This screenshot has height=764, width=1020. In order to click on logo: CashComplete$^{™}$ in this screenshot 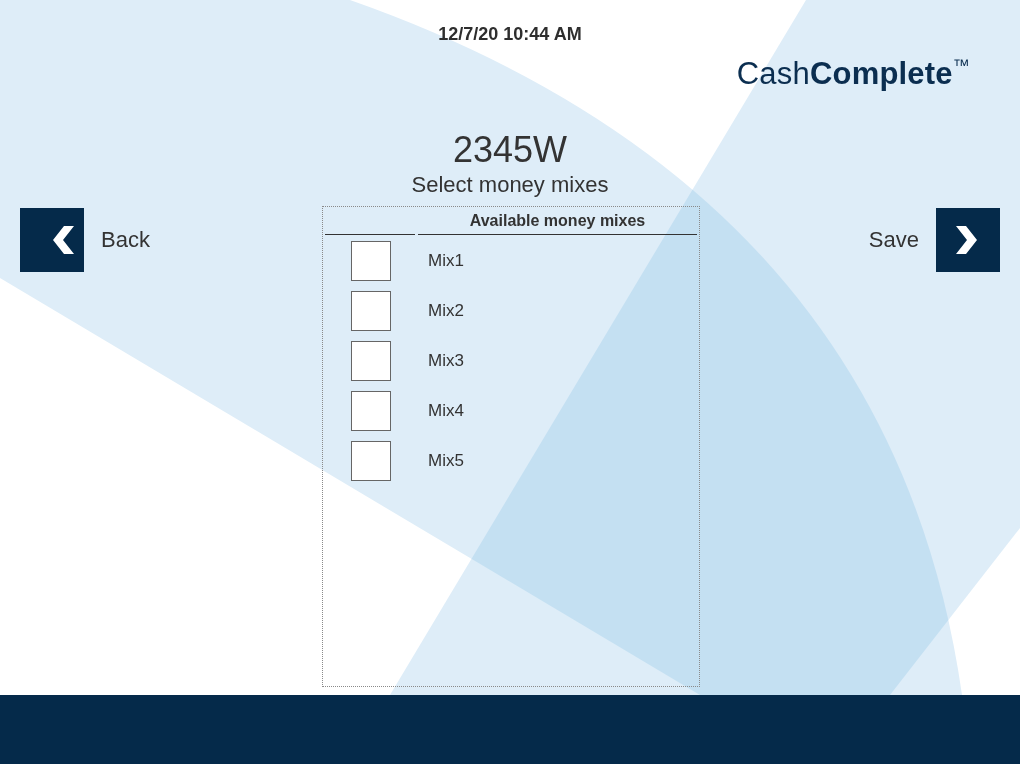, I will do `click(853, 74)`.